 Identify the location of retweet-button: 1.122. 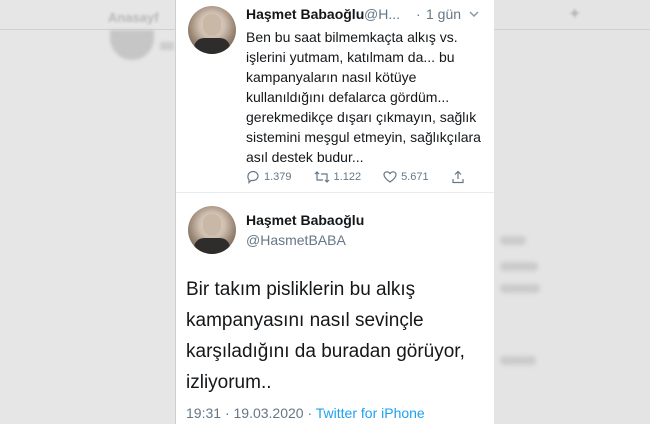
(338, 177).